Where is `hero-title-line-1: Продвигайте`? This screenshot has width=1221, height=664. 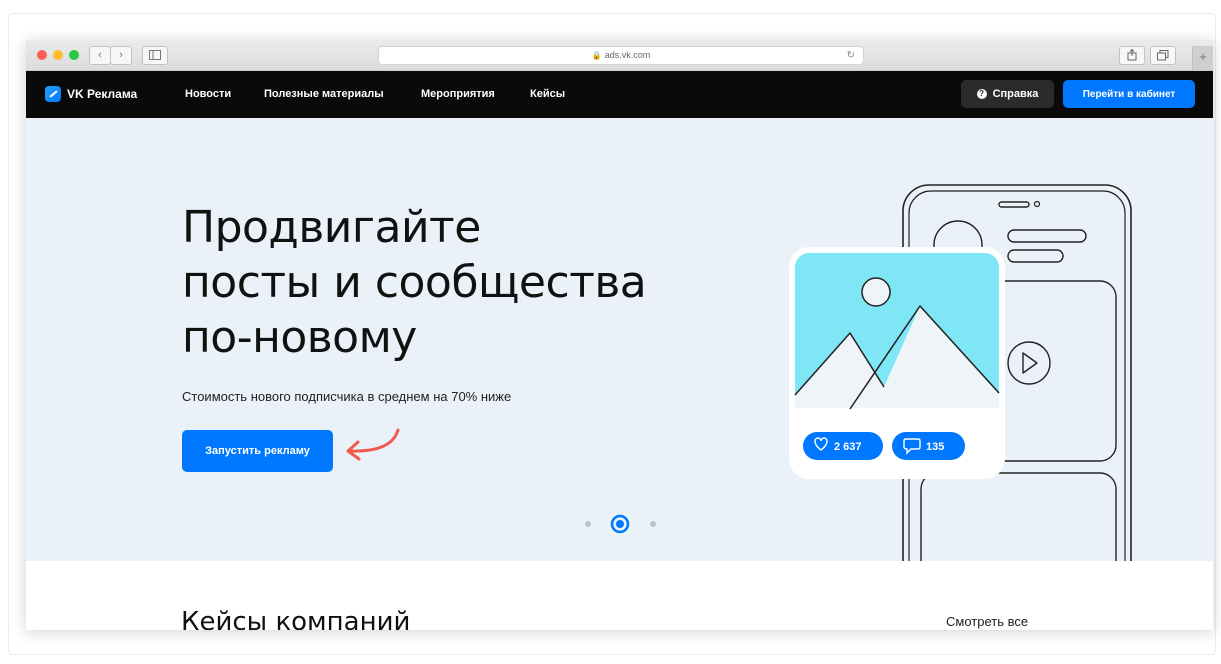
hero-title-line-1: Продвигайте is located at coordinates (331, 227).